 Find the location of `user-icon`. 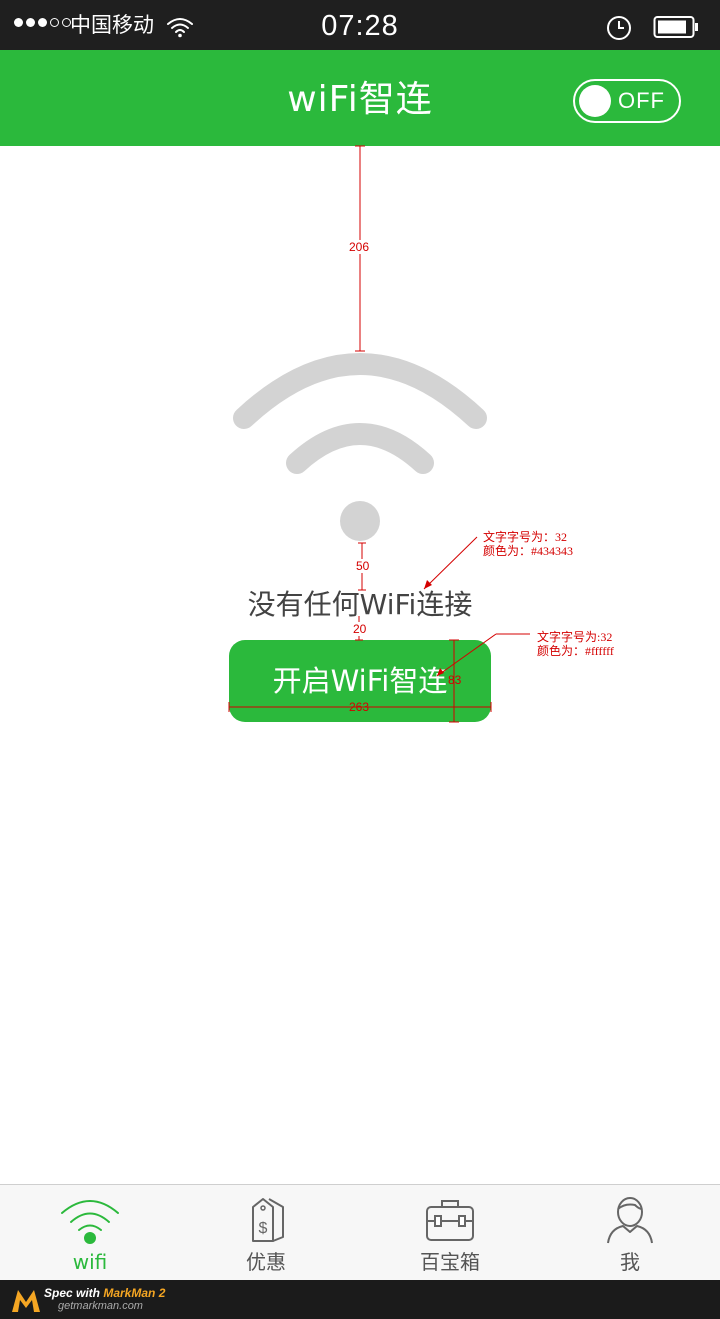

user-icon is located at coordinates (630, 1220).